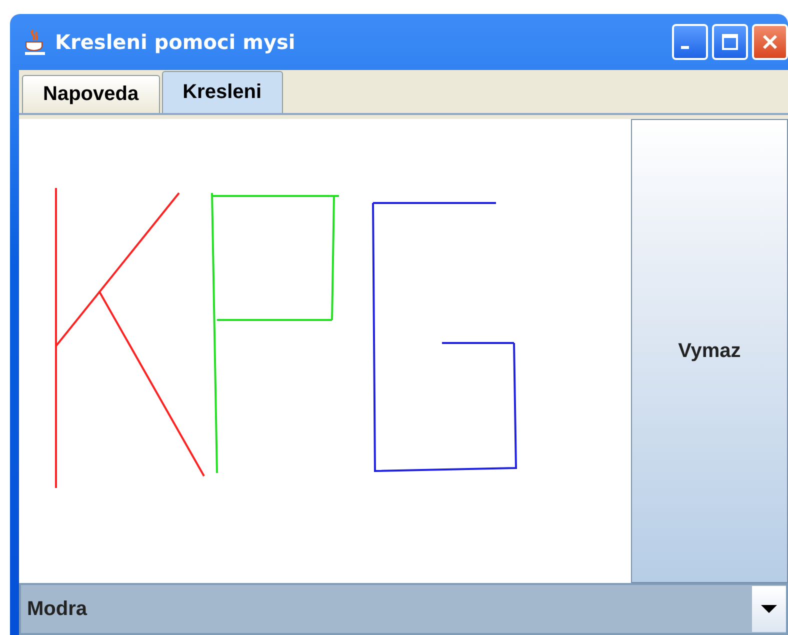 The width and height of the screenshot is (788, 635). I want to click on close-button, so click(770, 42).